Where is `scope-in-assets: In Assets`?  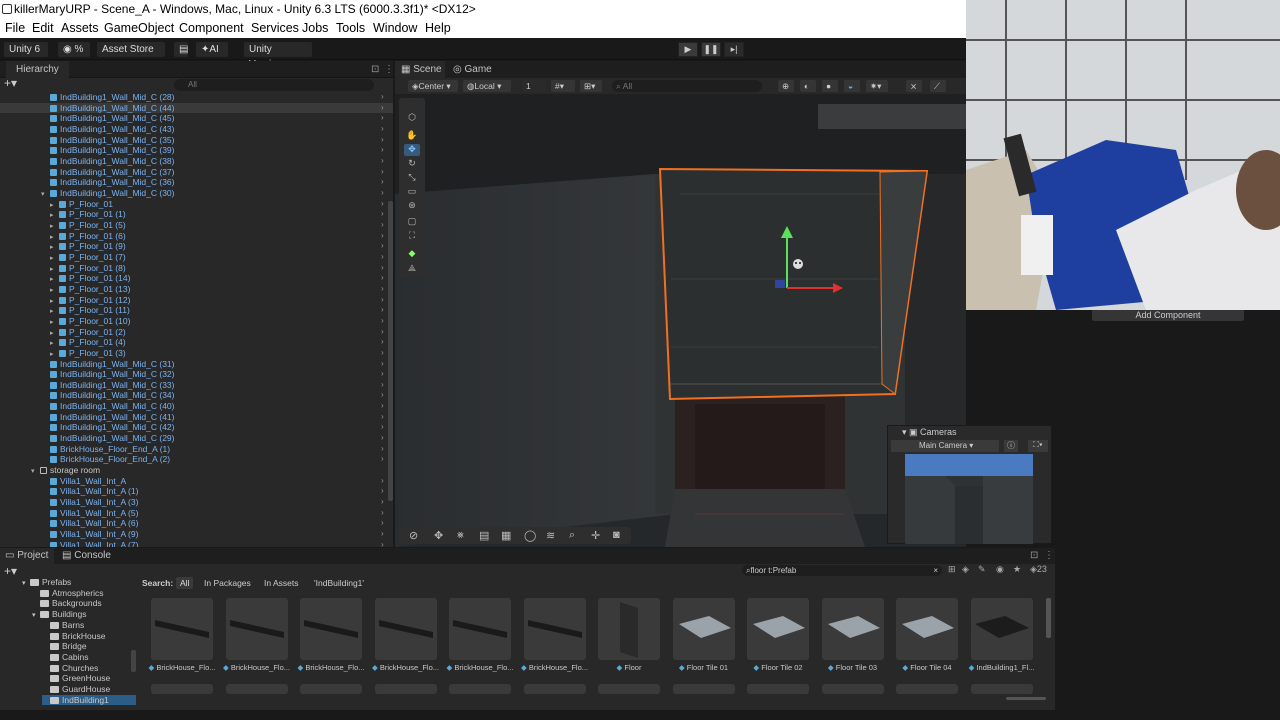
scope-in-assets: In Assets is located at coordinates (281, 583).